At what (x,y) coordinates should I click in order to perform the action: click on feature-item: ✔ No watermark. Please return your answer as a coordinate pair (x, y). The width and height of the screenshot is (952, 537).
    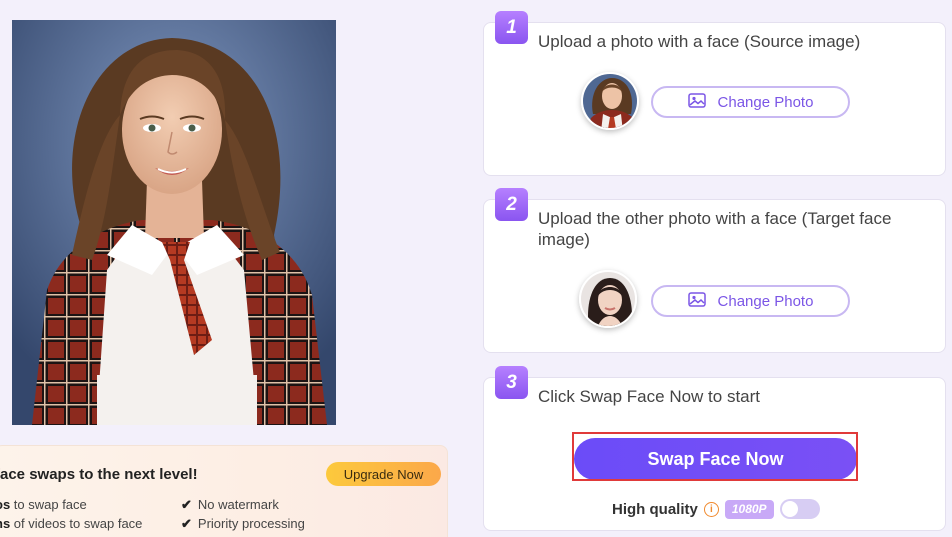
    Looking at the image, I should click on (230, 505).